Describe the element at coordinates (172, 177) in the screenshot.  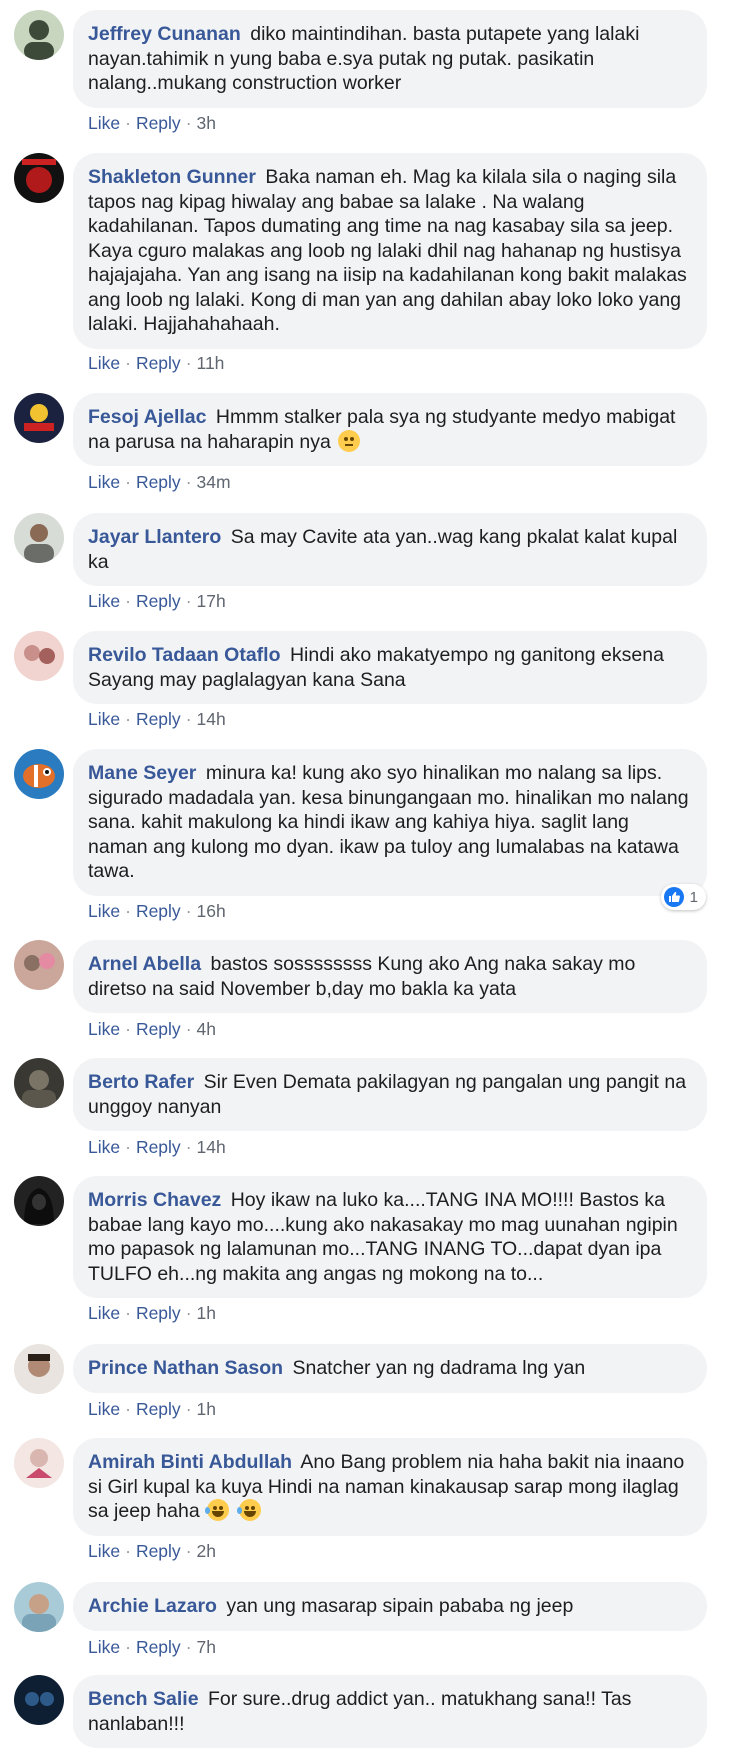
I see `comment-author: Shakleton Gunner` at that location.